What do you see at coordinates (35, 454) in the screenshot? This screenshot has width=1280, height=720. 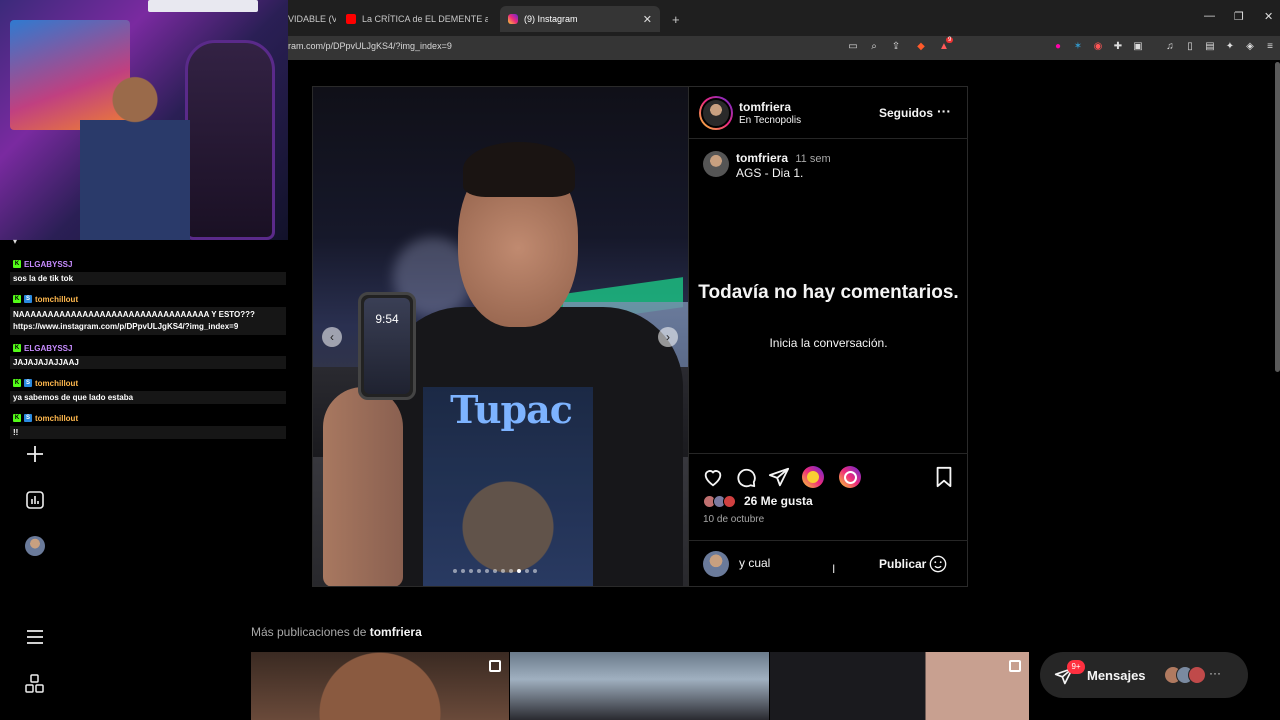 I see `create-icon` at bounding box center [35, 454].